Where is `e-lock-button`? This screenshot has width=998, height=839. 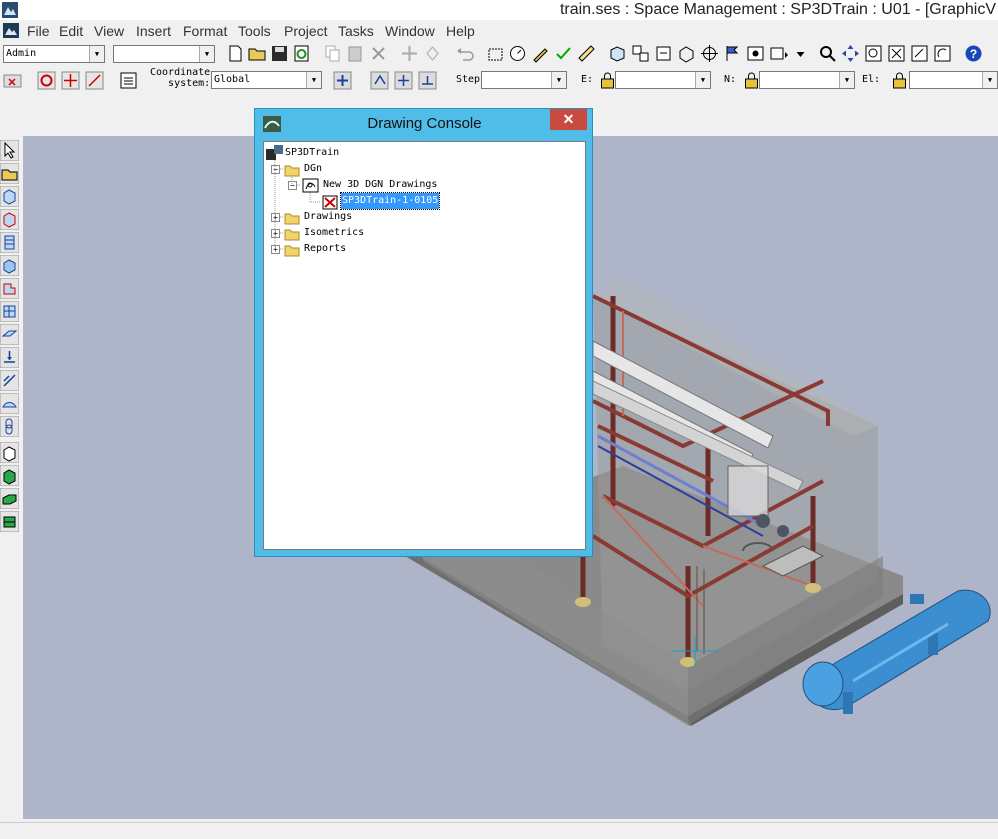 e-lock-button is located at coordinates (606, 80).